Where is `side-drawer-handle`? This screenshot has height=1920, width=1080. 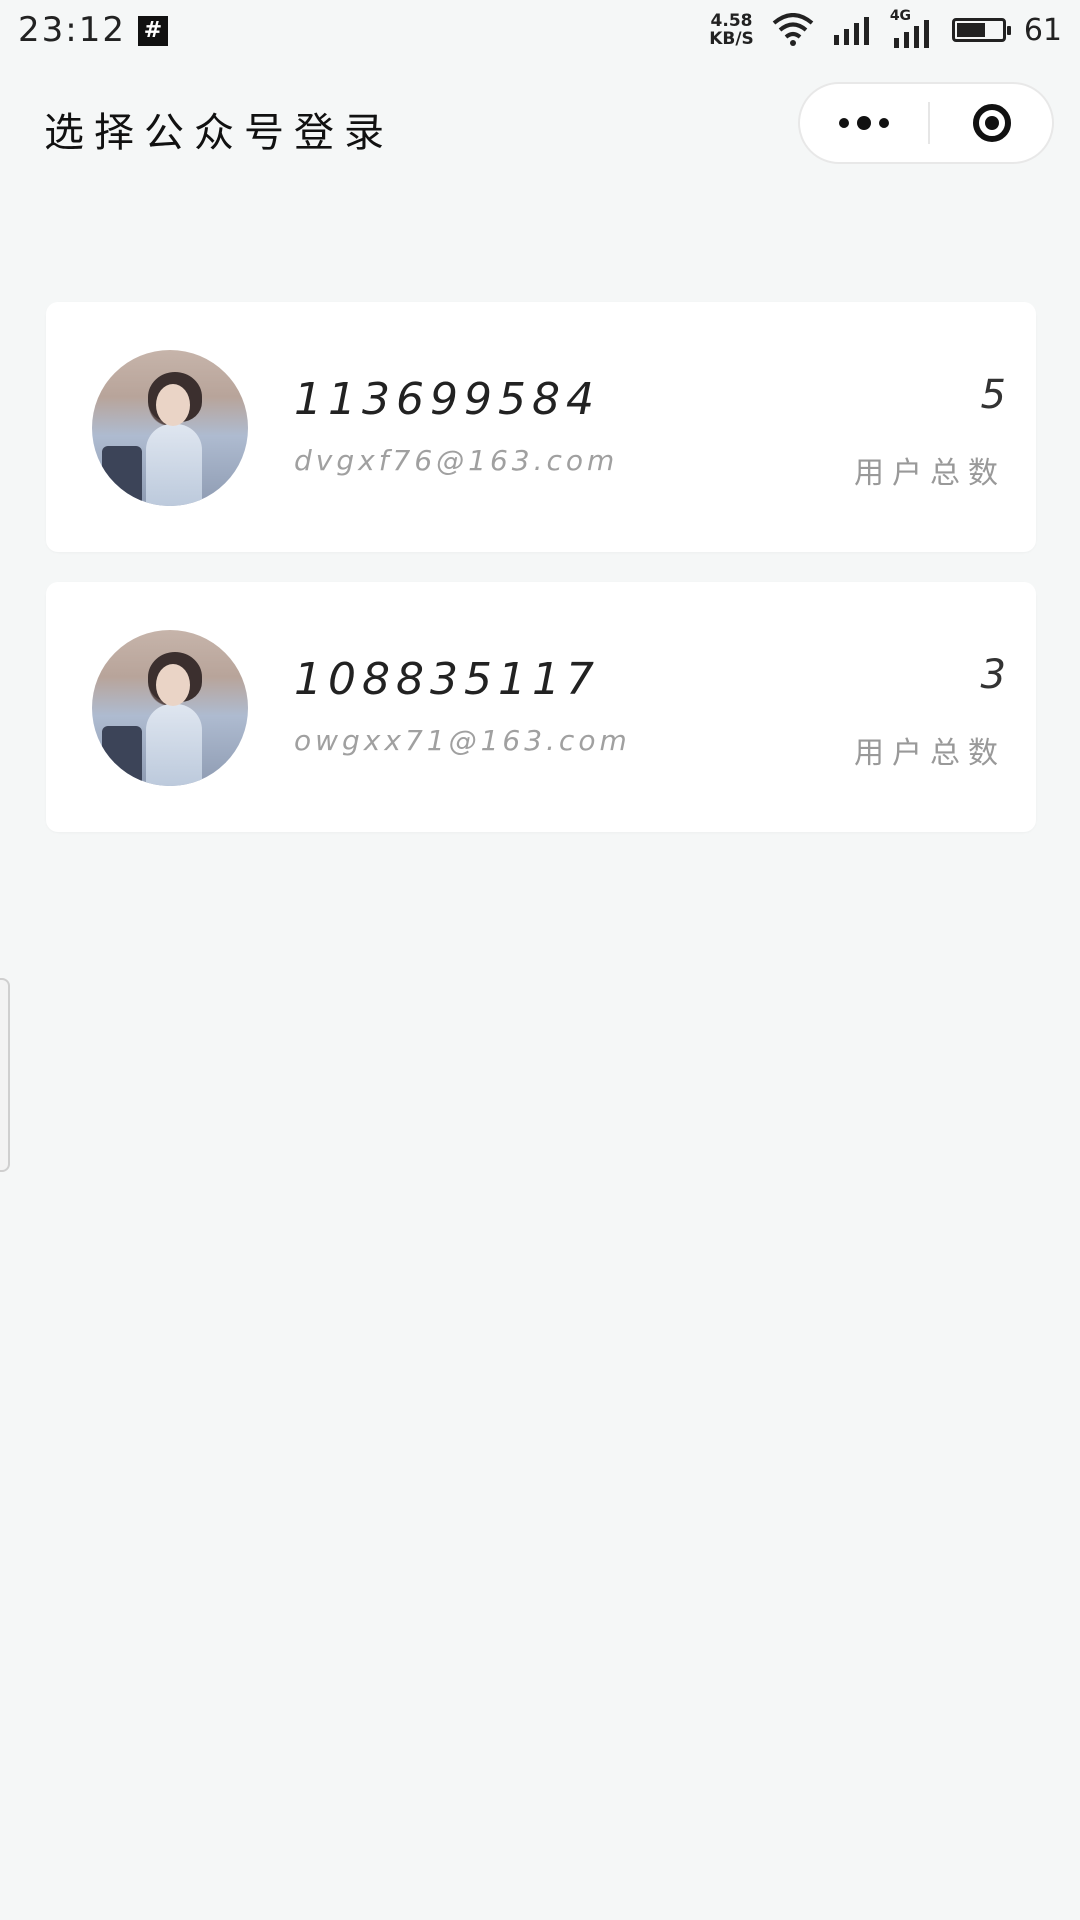 side-drawer-handle is located at coordinates (5, 1075).